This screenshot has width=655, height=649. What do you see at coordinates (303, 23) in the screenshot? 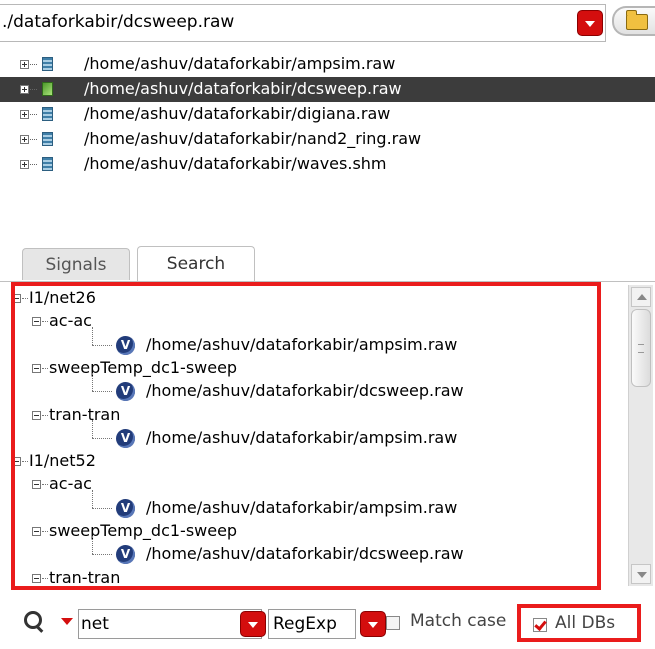
I see `database-path-combo: ./dataforkabir/dcsweep.raw` at bounding box center [303, 23].